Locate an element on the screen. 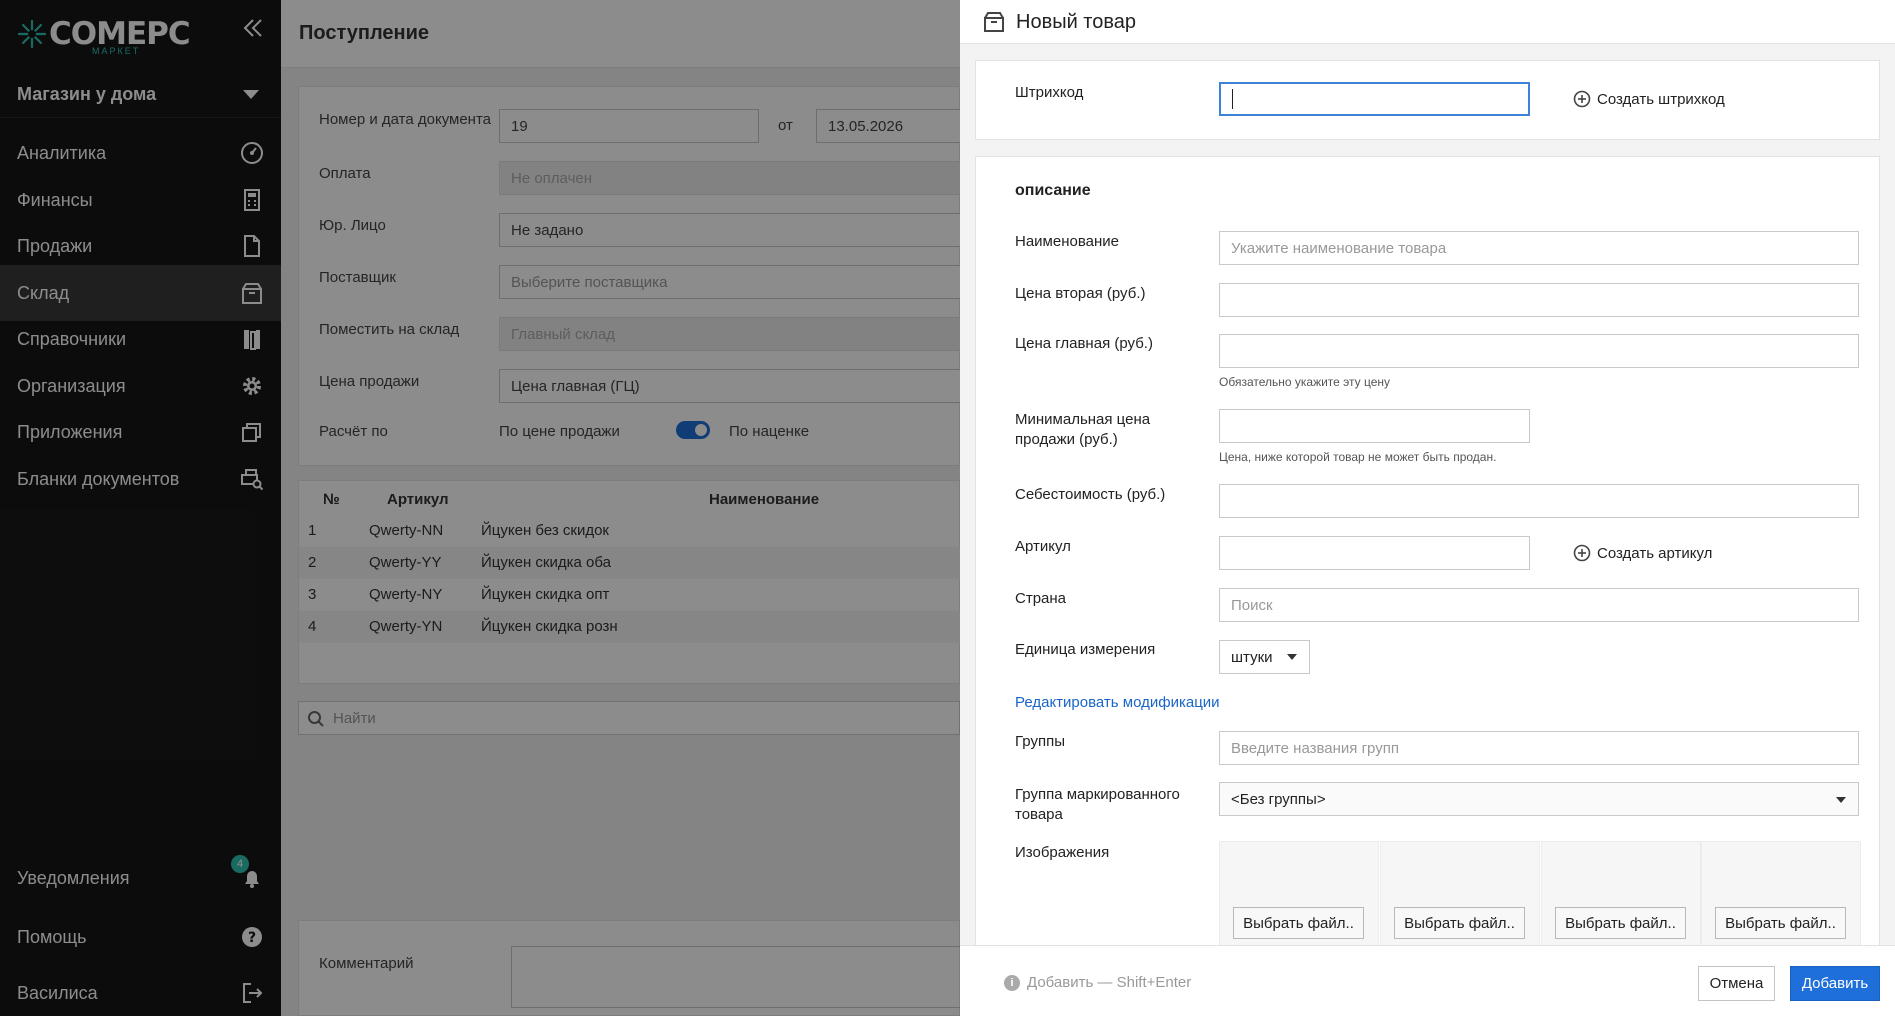 Image resolution: width=1895 pixels, height=1016 pixels. price-second-input is located at coordinates (1539, 300).